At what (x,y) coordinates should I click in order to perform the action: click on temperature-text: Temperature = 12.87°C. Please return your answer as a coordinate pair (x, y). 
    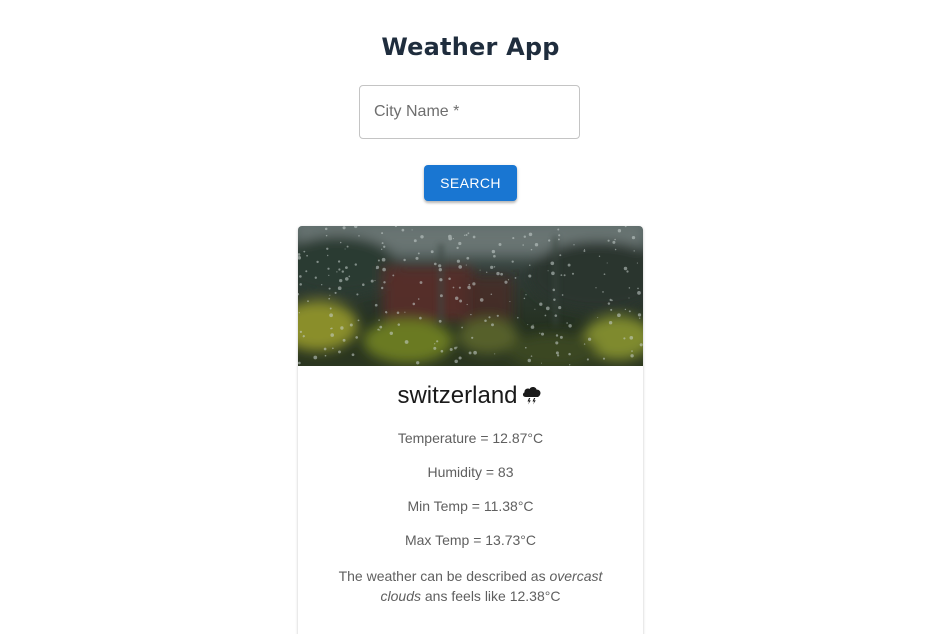
    Looking at the image, I should click on (470, 438).